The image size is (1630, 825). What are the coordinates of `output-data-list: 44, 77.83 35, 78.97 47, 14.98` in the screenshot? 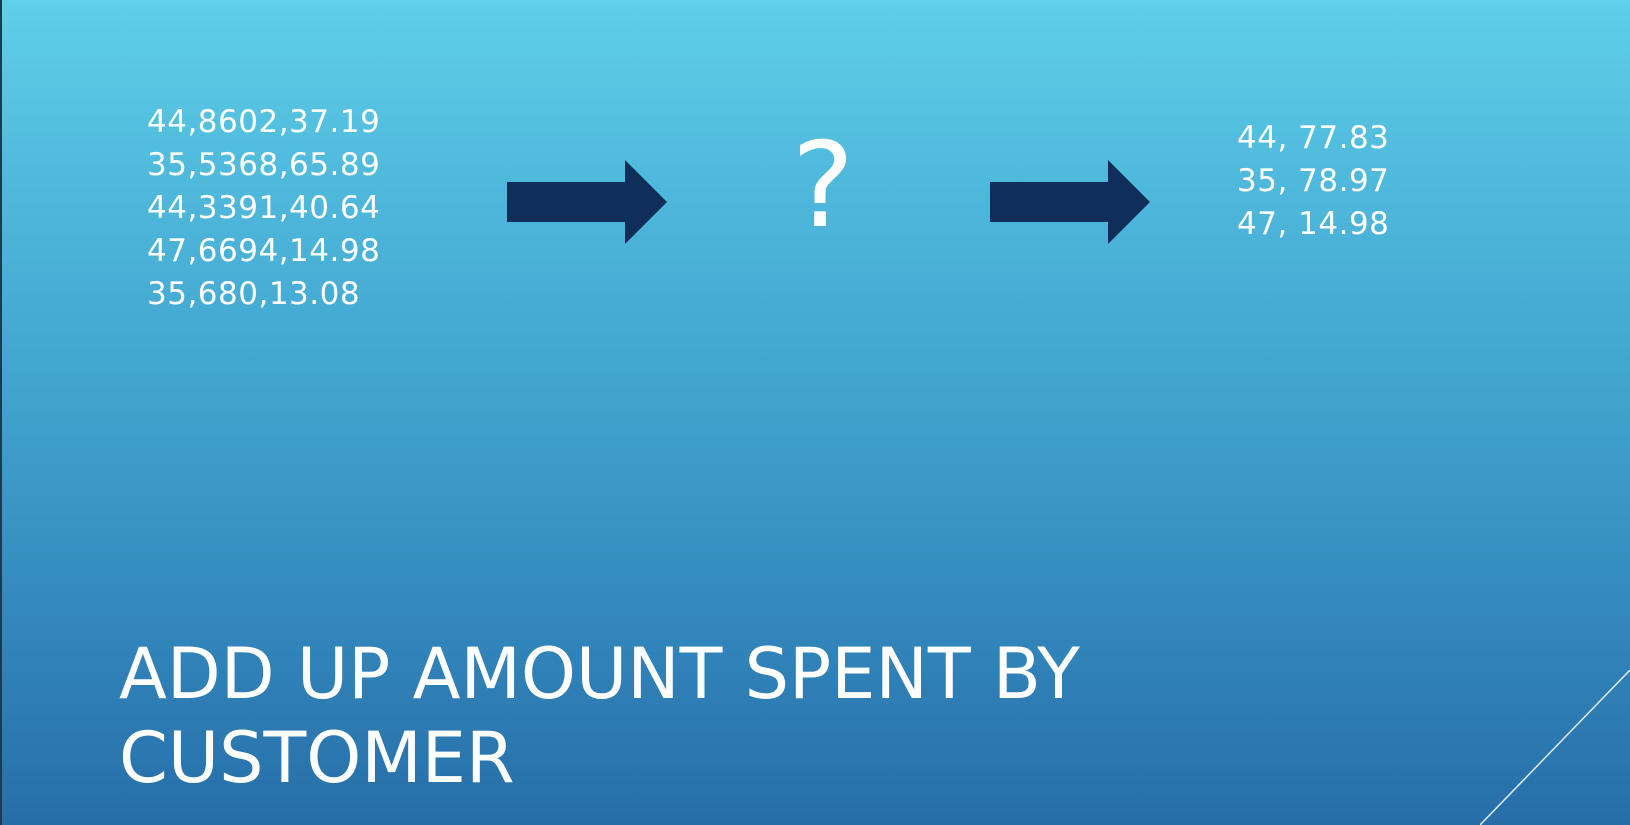 It's located at (1313, 181).